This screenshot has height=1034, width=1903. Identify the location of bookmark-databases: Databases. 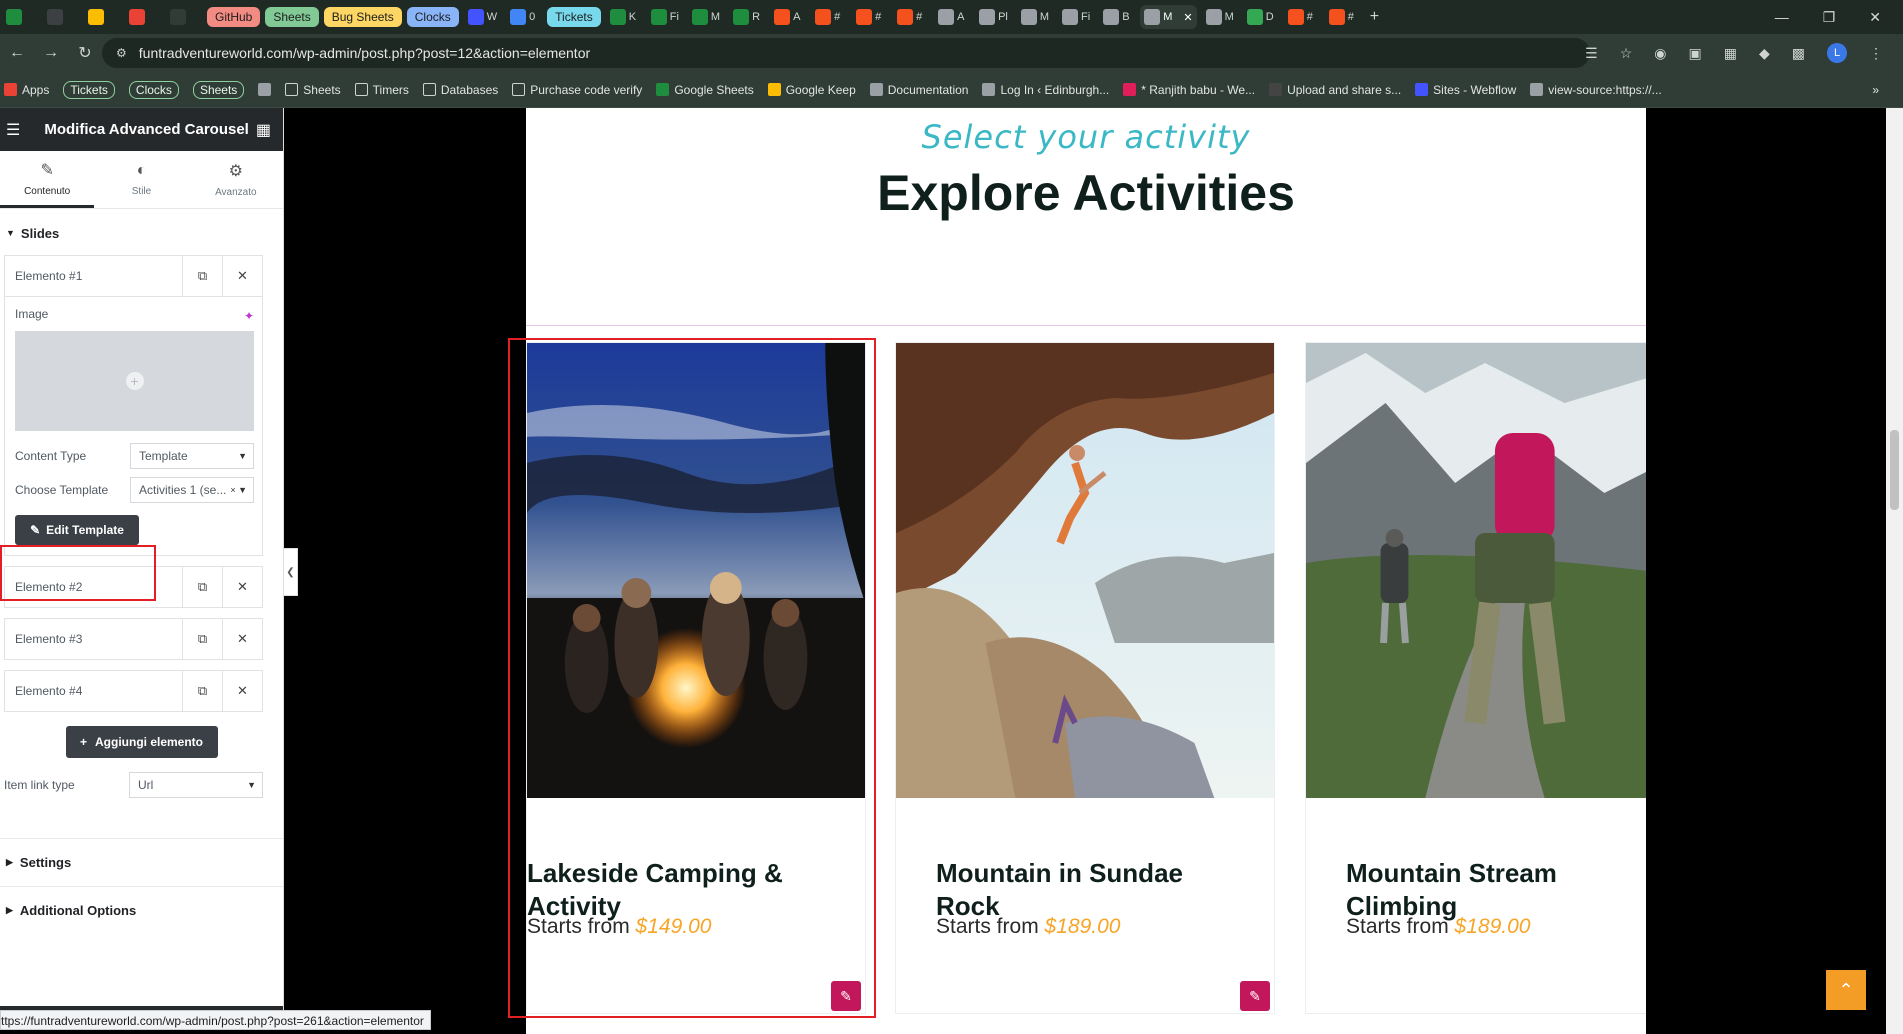
(460, 90).